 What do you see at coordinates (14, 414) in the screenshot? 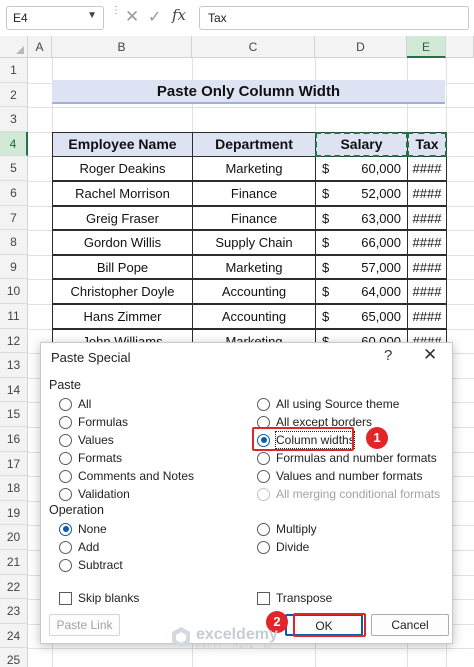
I see `row-header-15: 15` at bounding box center [14, 414].